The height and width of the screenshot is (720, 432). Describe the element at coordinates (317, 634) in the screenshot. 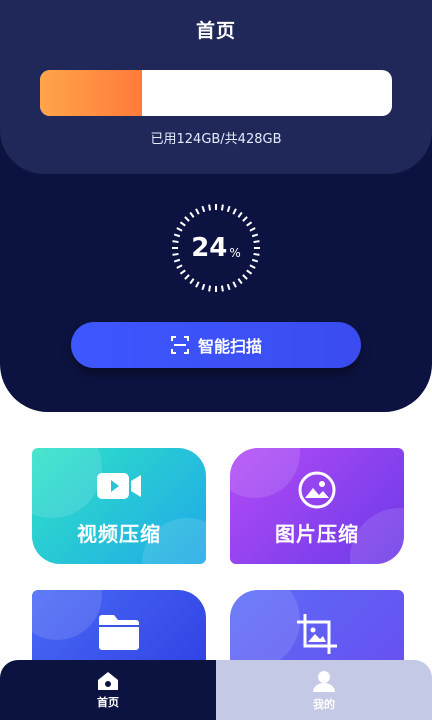

I see `crop-image-icon` at that location.